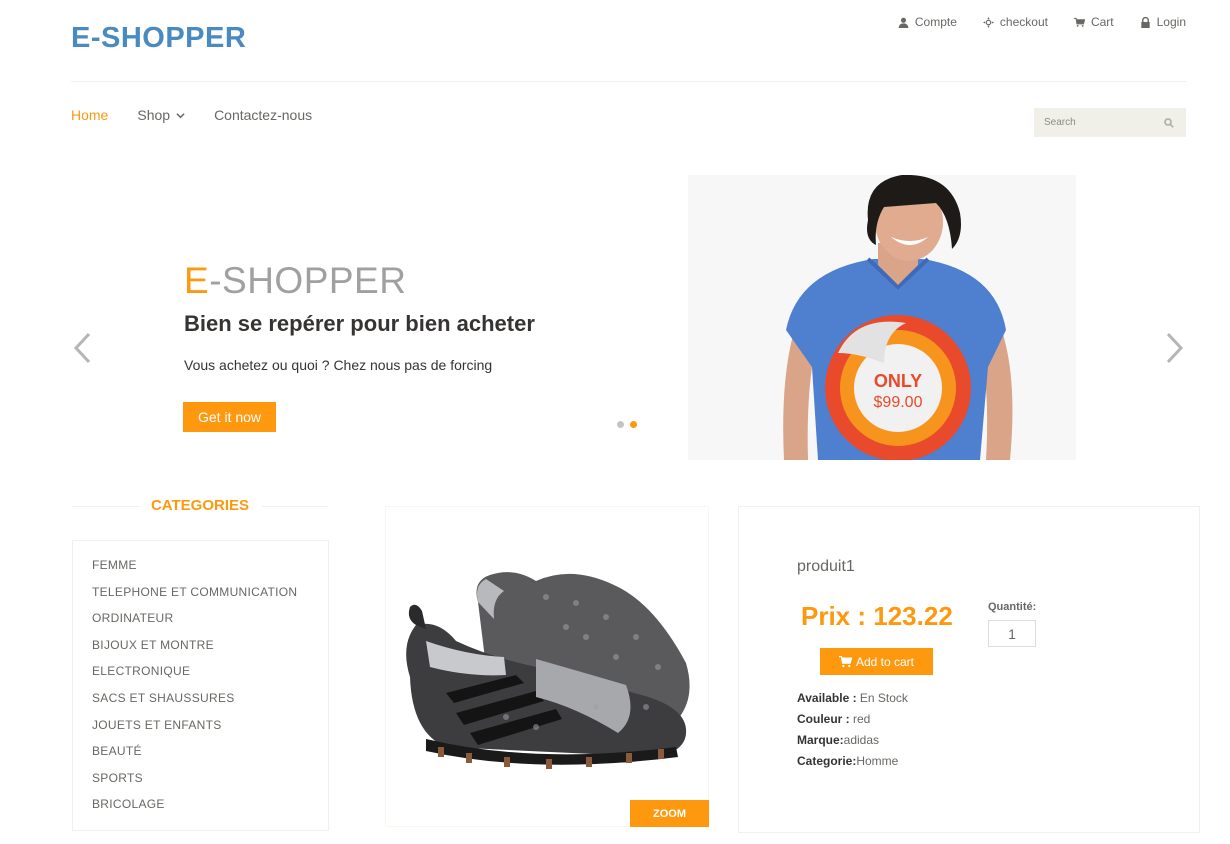 The width and height of the screenshot is (1230, 844). Describe the element at coordinates (229, 417) in the screenshot. I see `get-it-now-button: Get it now` at that location.